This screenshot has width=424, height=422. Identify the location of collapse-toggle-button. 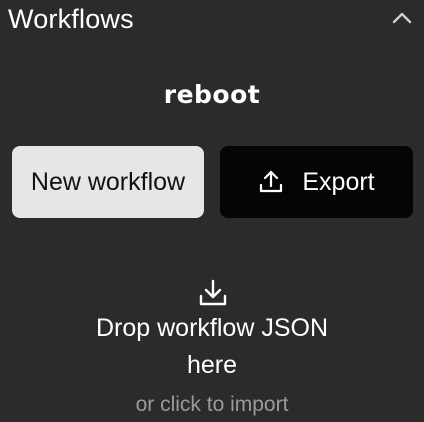
(402, 18).